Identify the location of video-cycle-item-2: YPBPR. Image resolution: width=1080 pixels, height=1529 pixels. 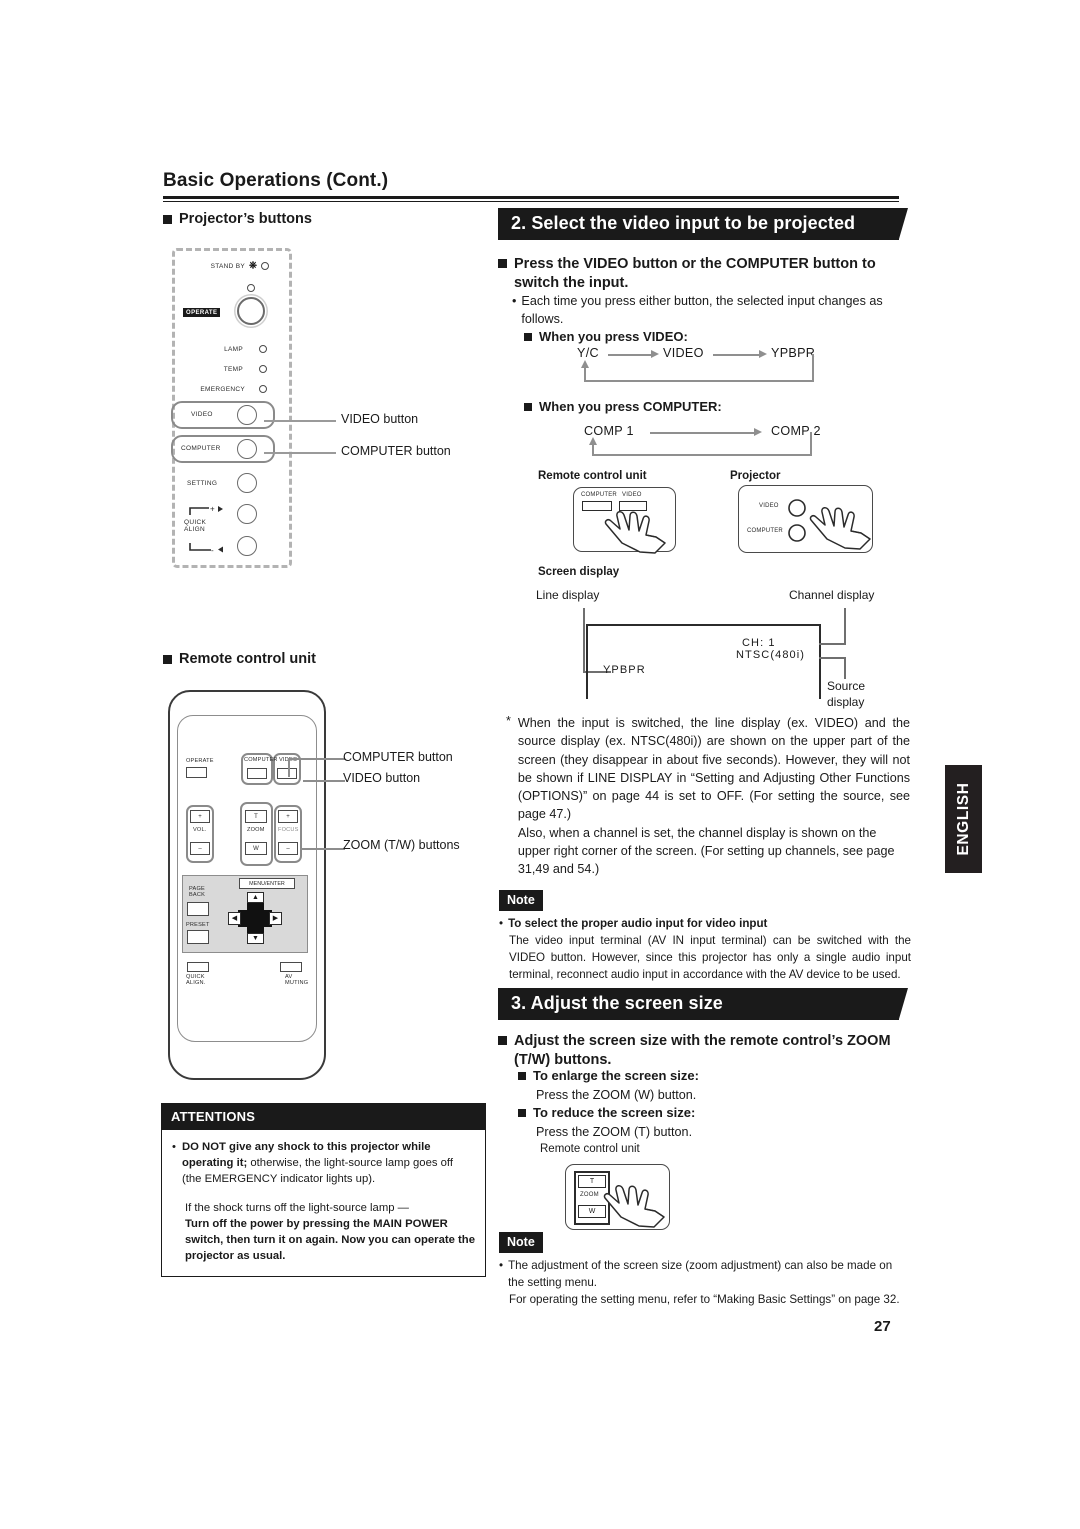
(793, 353).